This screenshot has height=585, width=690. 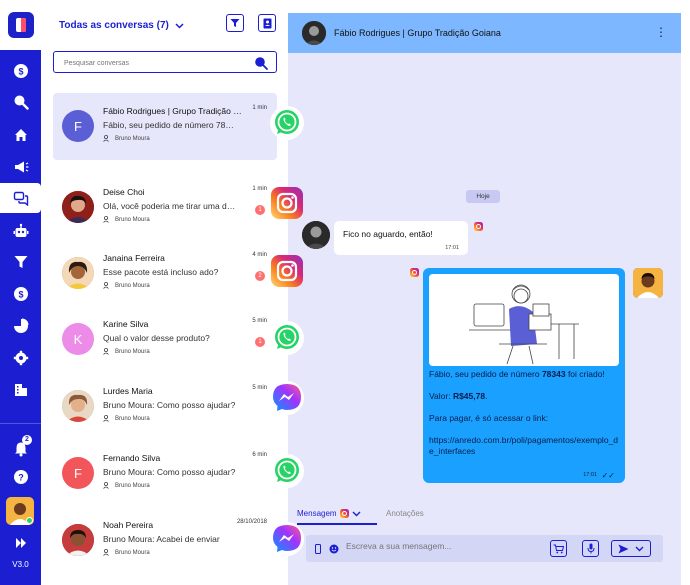 I want to click on notifications-count-badge: 2, so click(x=27, y=440).